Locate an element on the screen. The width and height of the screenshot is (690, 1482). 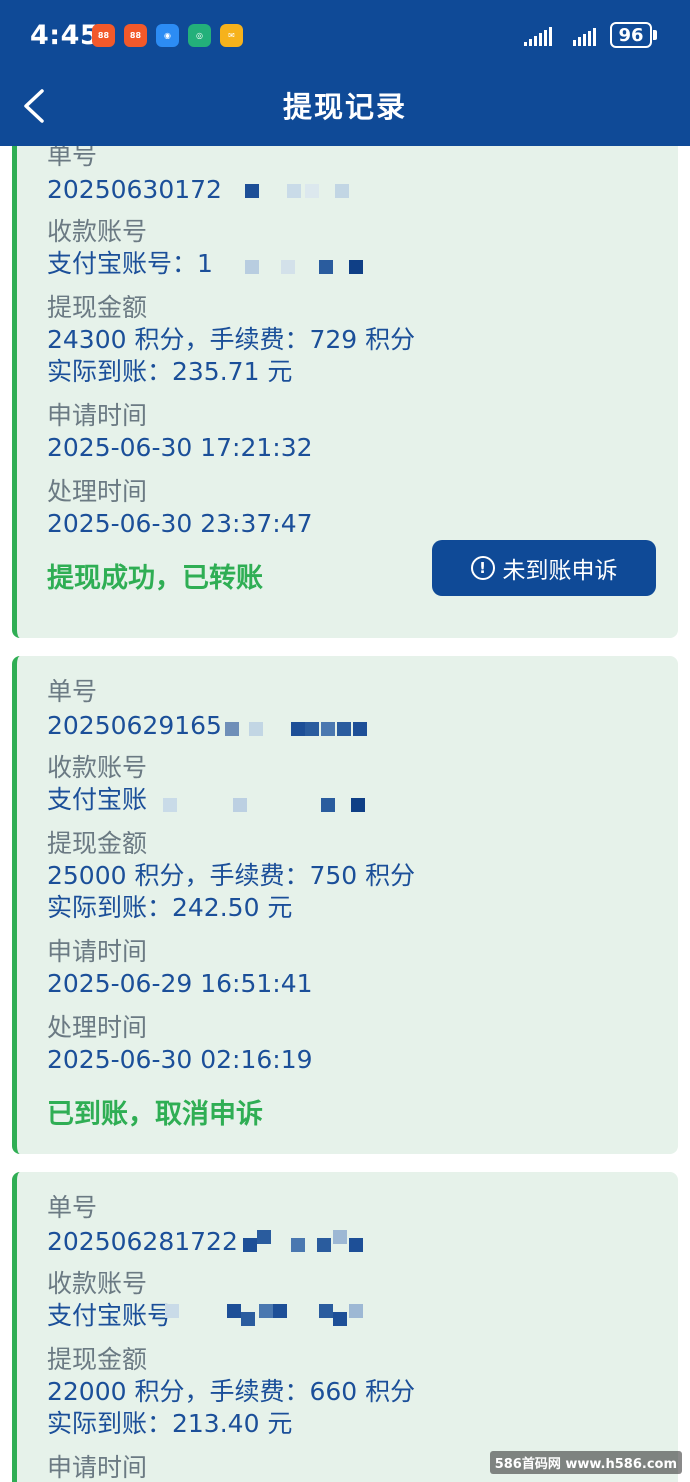
mail-icon: ✉ is located at coordinates (231, 35).